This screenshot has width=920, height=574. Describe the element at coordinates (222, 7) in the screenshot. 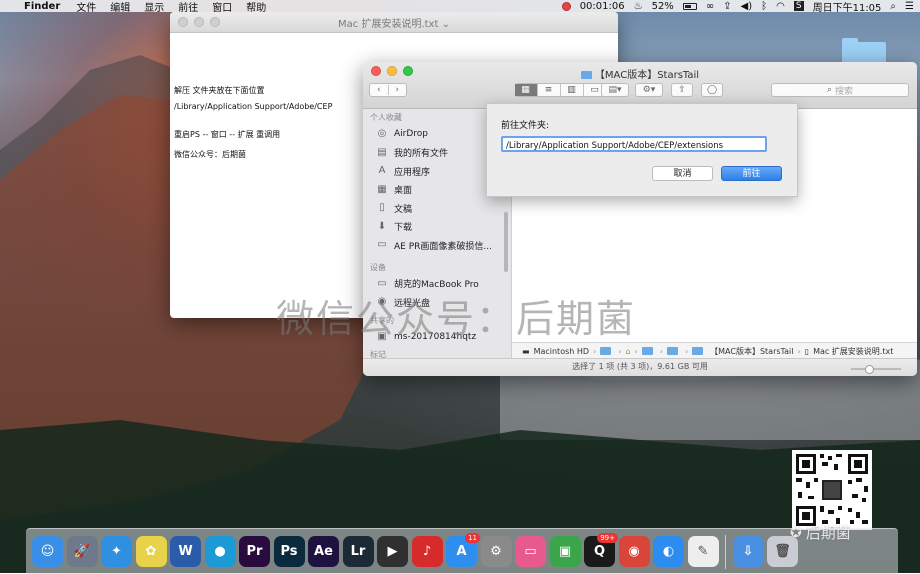

I see `menu-window: 窗口` at that location.